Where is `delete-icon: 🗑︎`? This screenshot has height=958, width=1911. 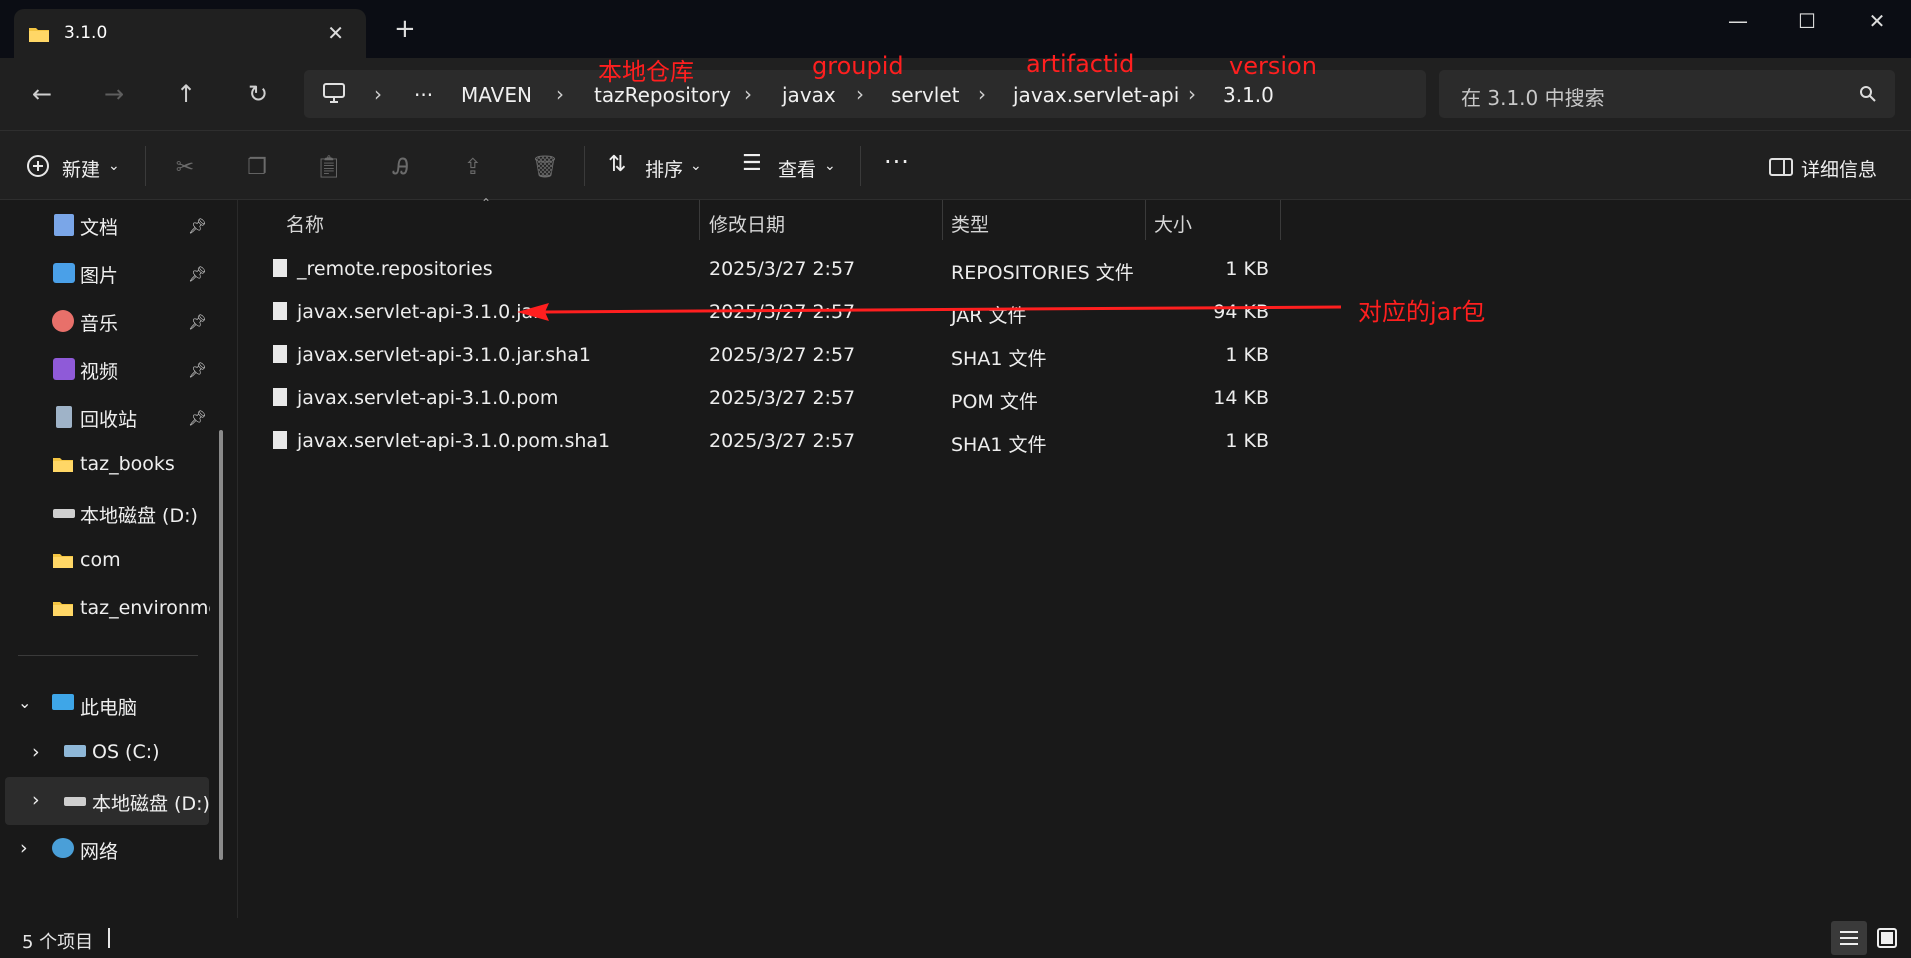 delete-icon: 🗑︎ is located at coordinates (545, 167).